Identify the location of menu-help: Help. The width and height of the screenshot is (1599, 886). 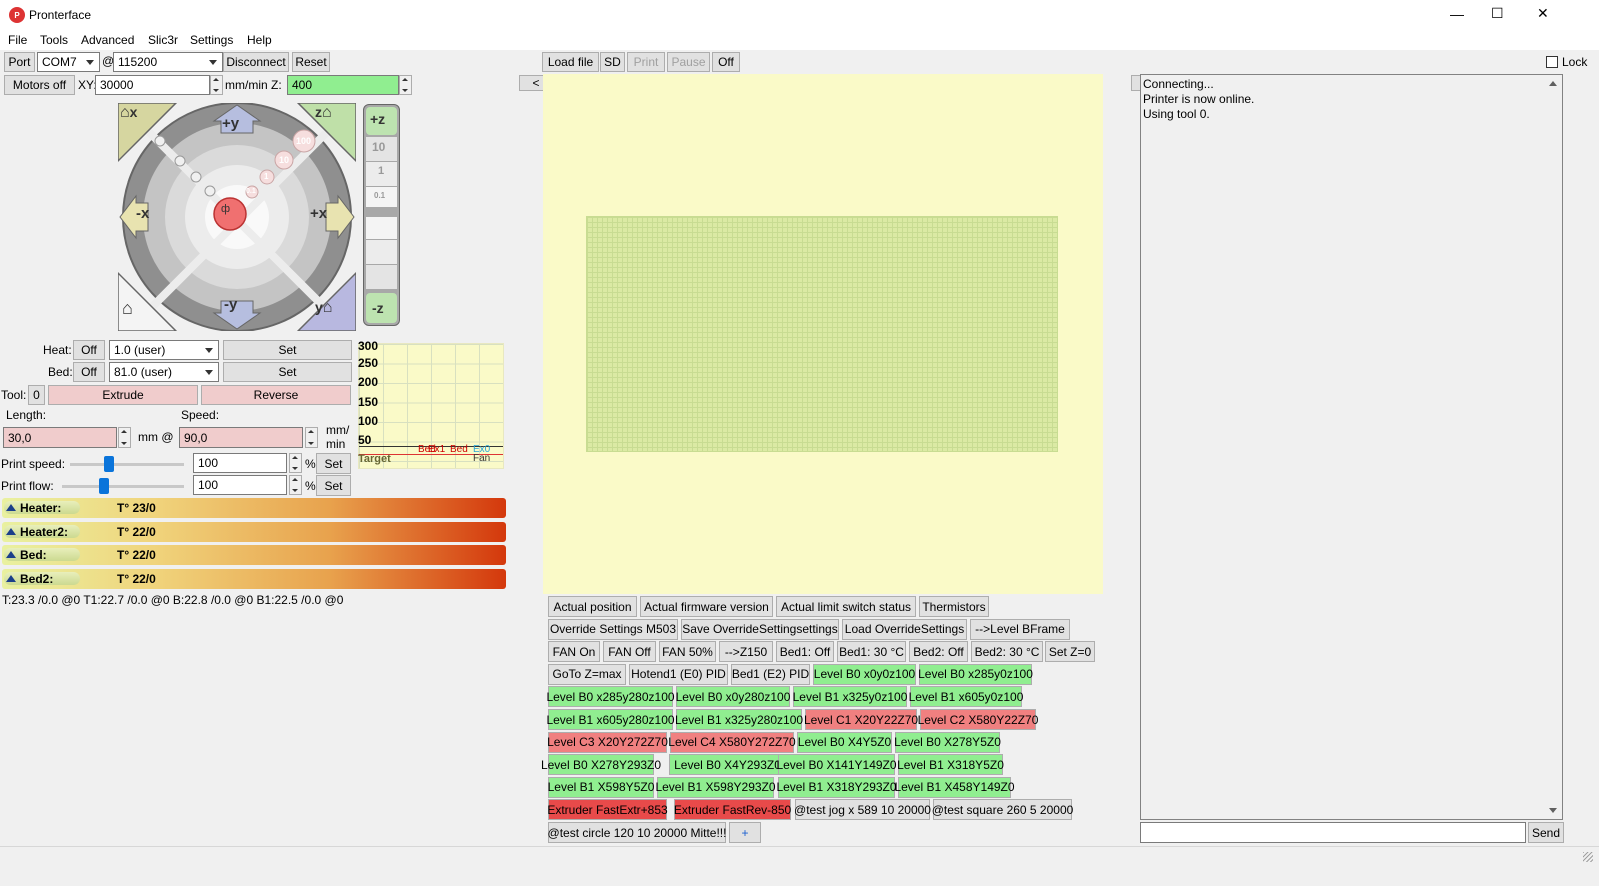
(259, 40).